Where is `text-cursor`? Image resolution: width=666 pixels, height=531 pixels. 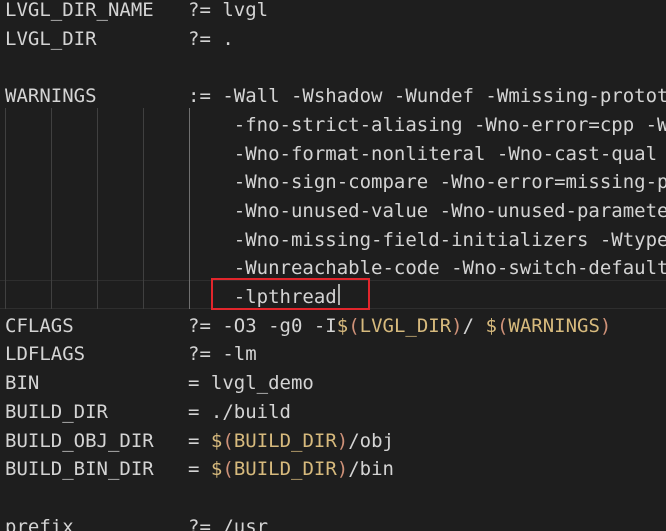
text-cursor is located at coordinates (339, 294).